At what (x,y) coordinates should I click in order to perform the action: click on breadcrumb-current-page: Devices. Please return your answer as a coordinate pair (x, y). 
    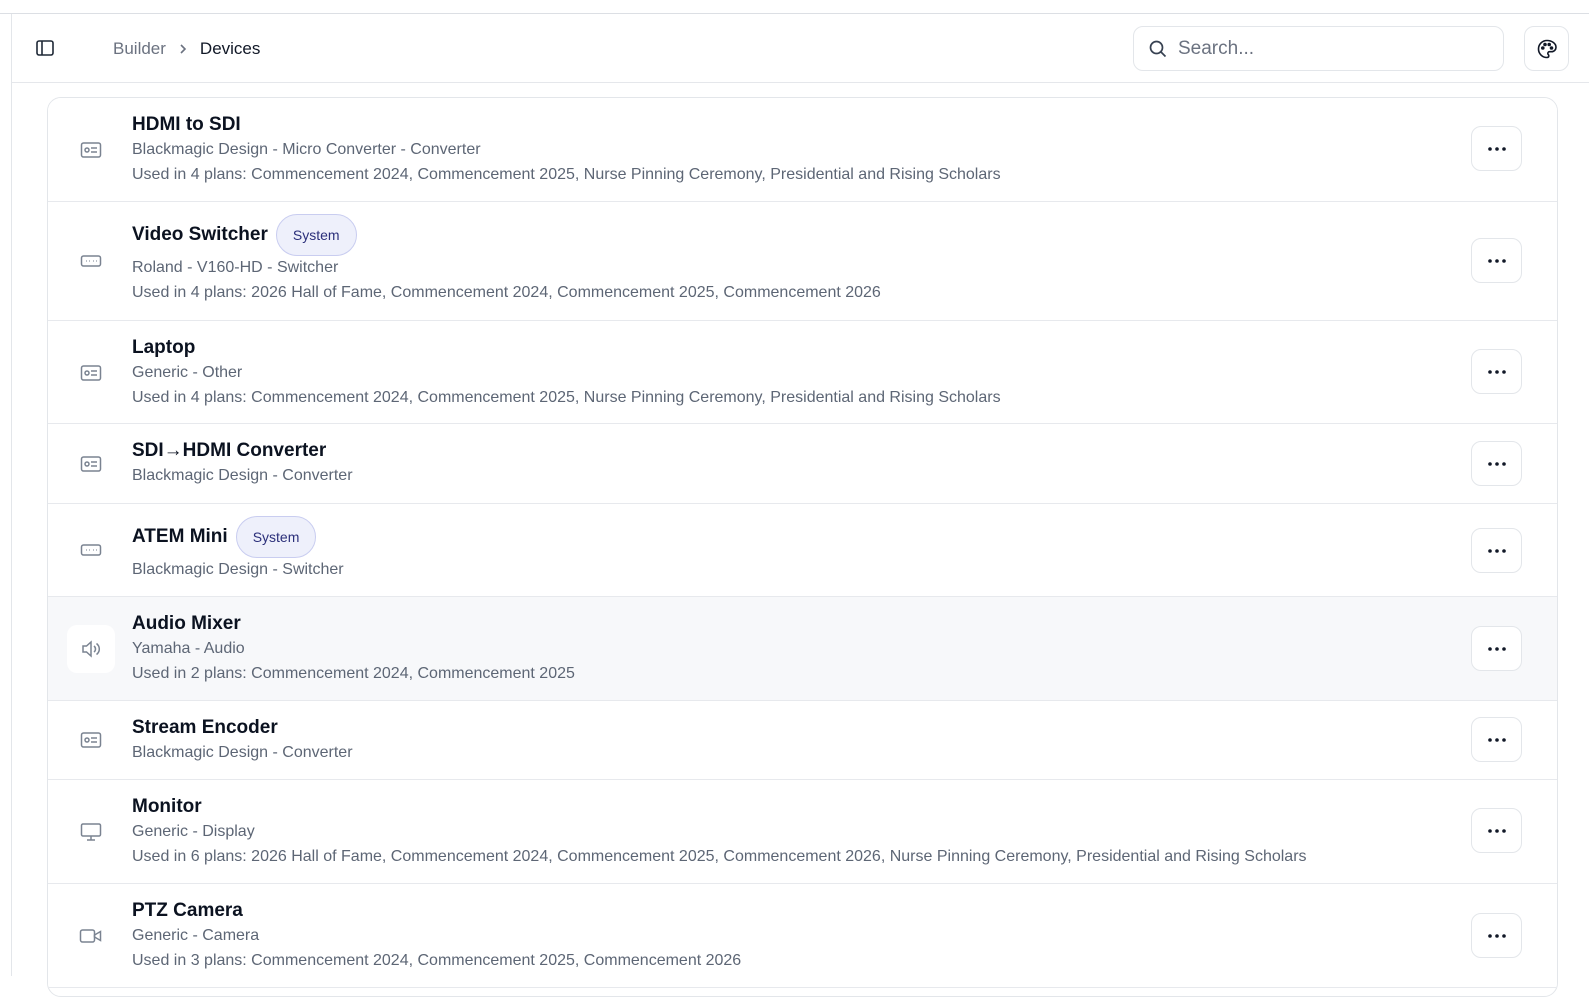
    Looking at the image, I should click on (230, 48).